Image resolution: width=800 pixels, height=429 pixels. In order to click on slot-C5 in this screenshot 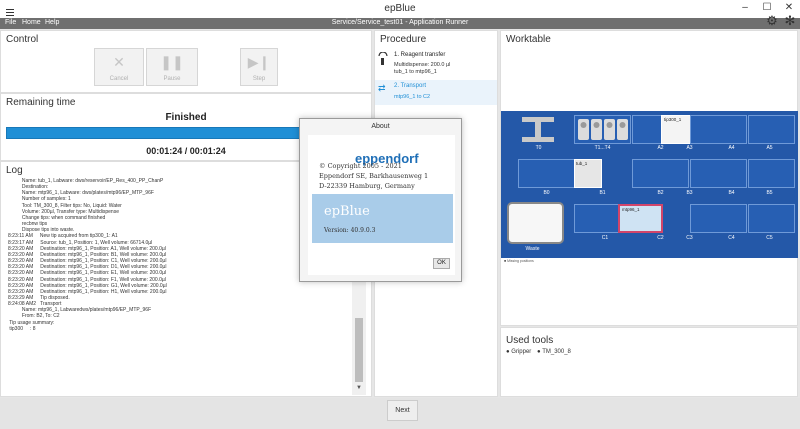, I will do `click(771, 218)`.